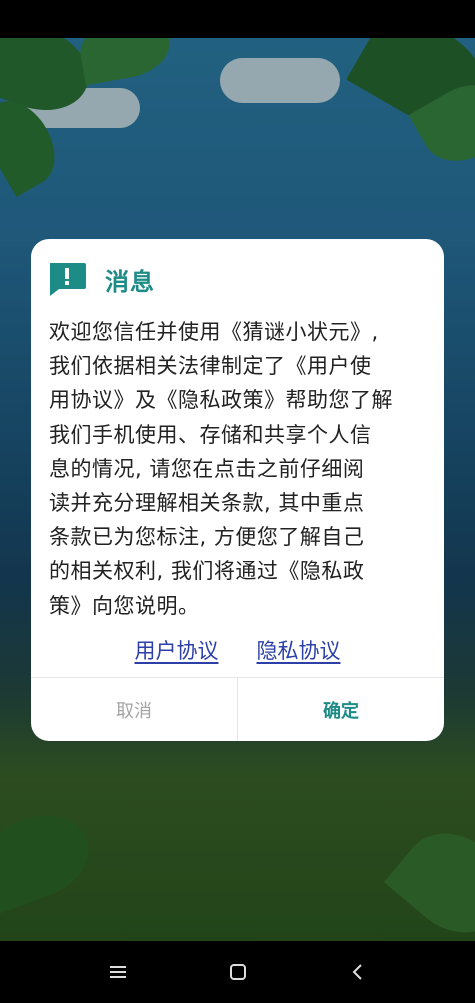 The height and width of the screenshot is (1003, 475). What do you see at coordinates (118, 972) in the screenshot?
I see `menu-icon` at bounding box center [118, 972].